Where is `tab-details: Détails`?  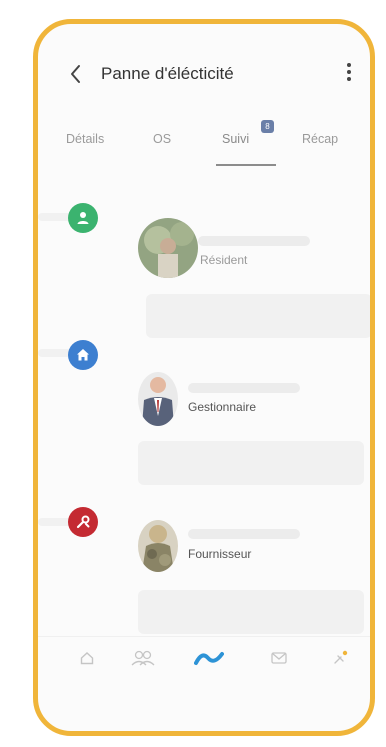
tab-details: Détails is located at coordinates (85, 150).